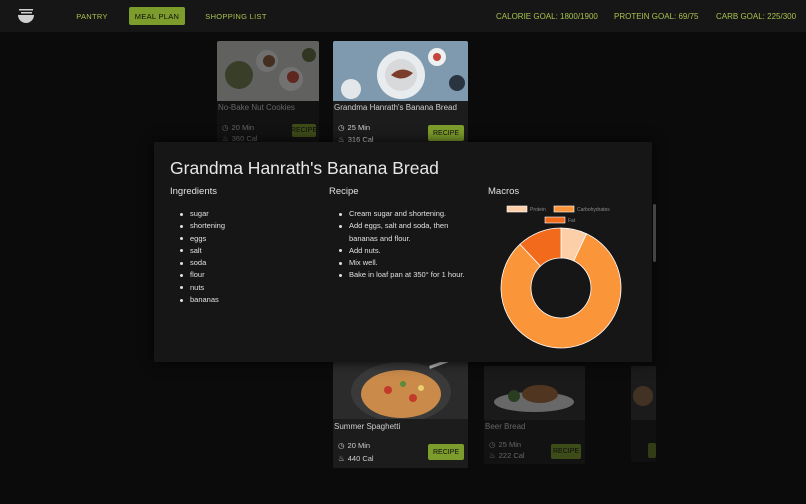  I want to click on legend-label: Protein, so click(538, 210).